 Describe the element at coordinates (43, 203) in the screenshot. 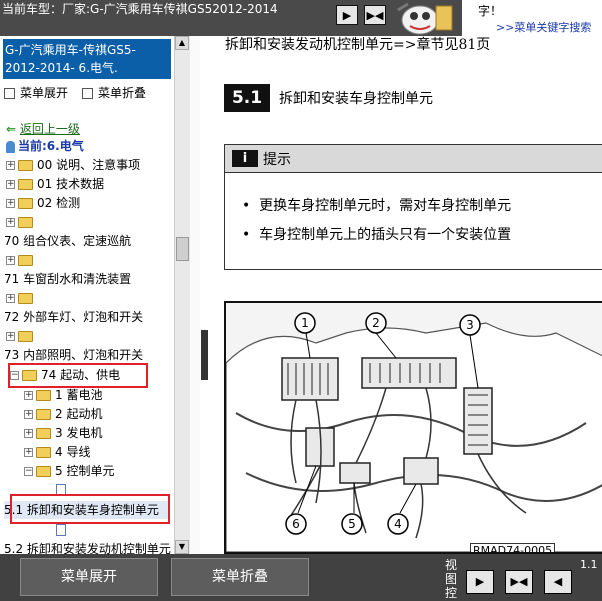

I see `tree-item-02: +02 检测` at that location.